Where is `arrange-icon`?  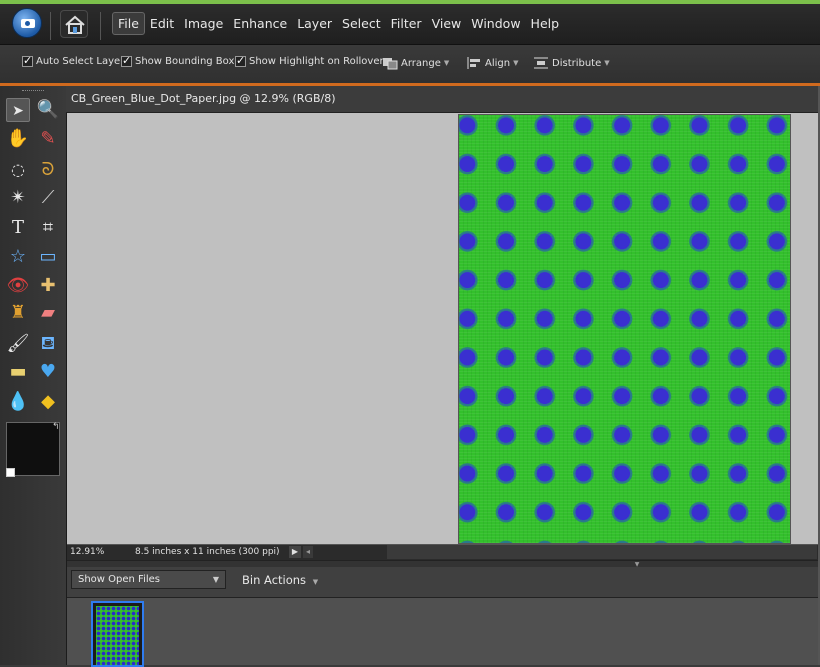
arrange-icon is located at coordinates (390, 64).